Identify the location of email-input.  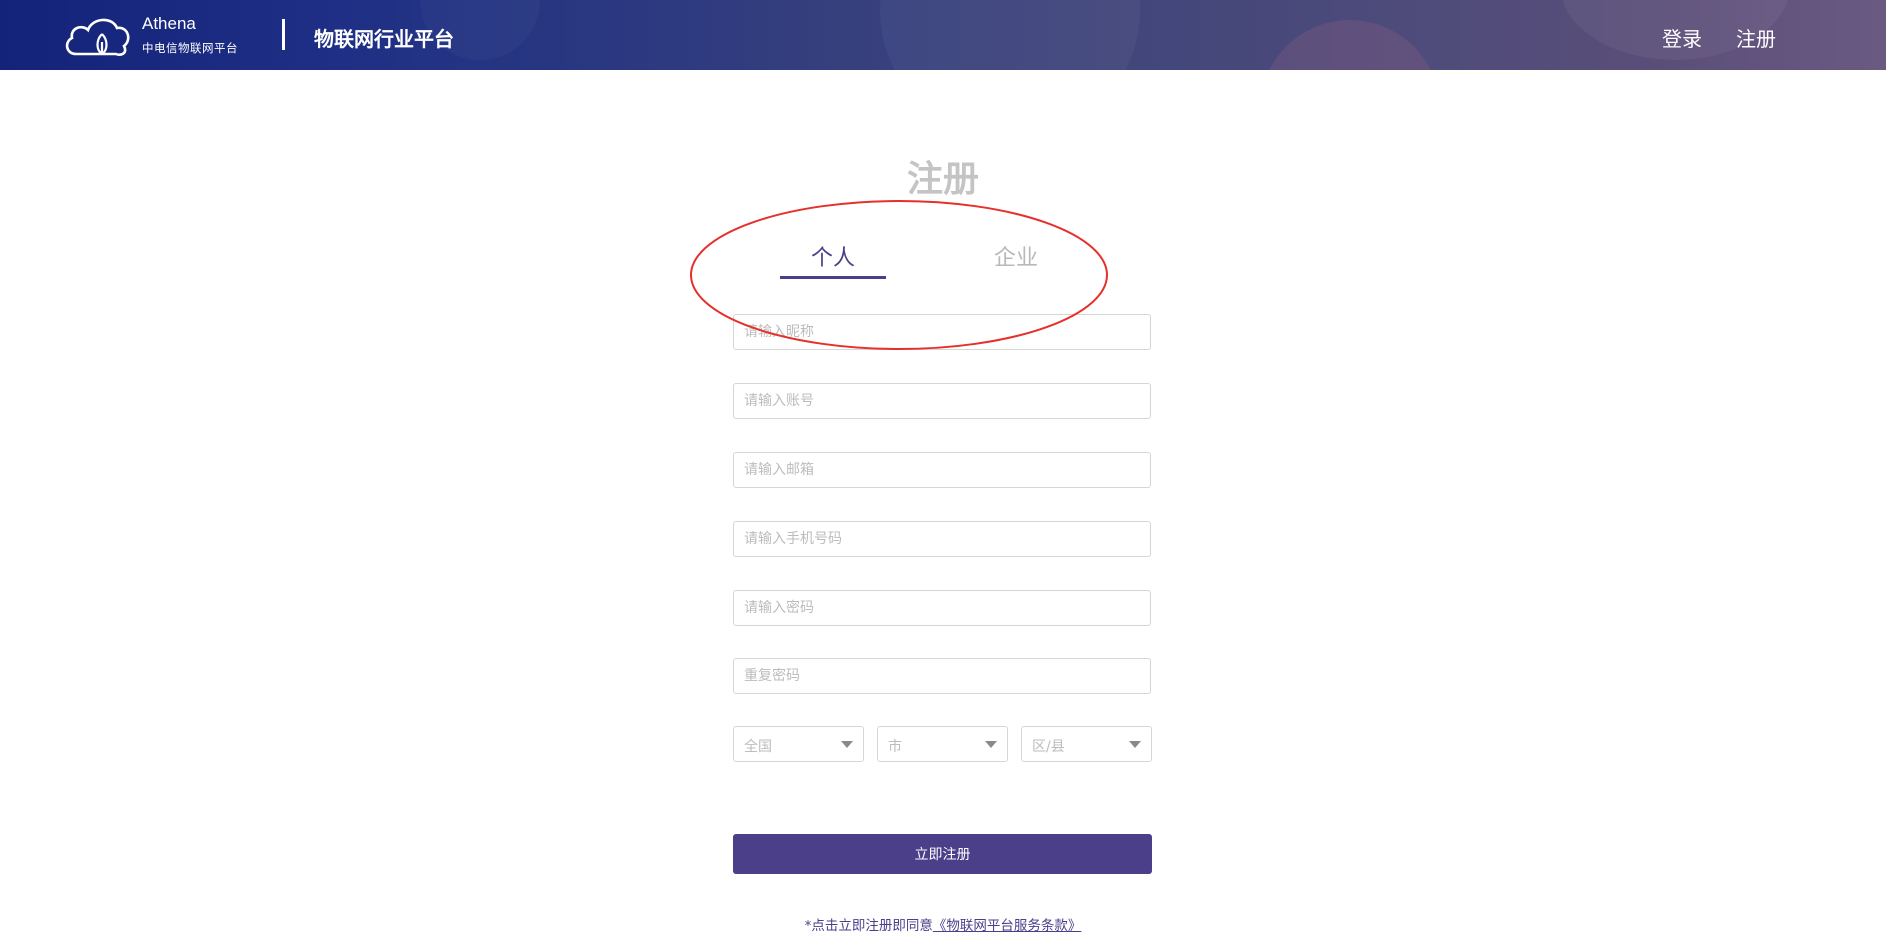
(942, 470).